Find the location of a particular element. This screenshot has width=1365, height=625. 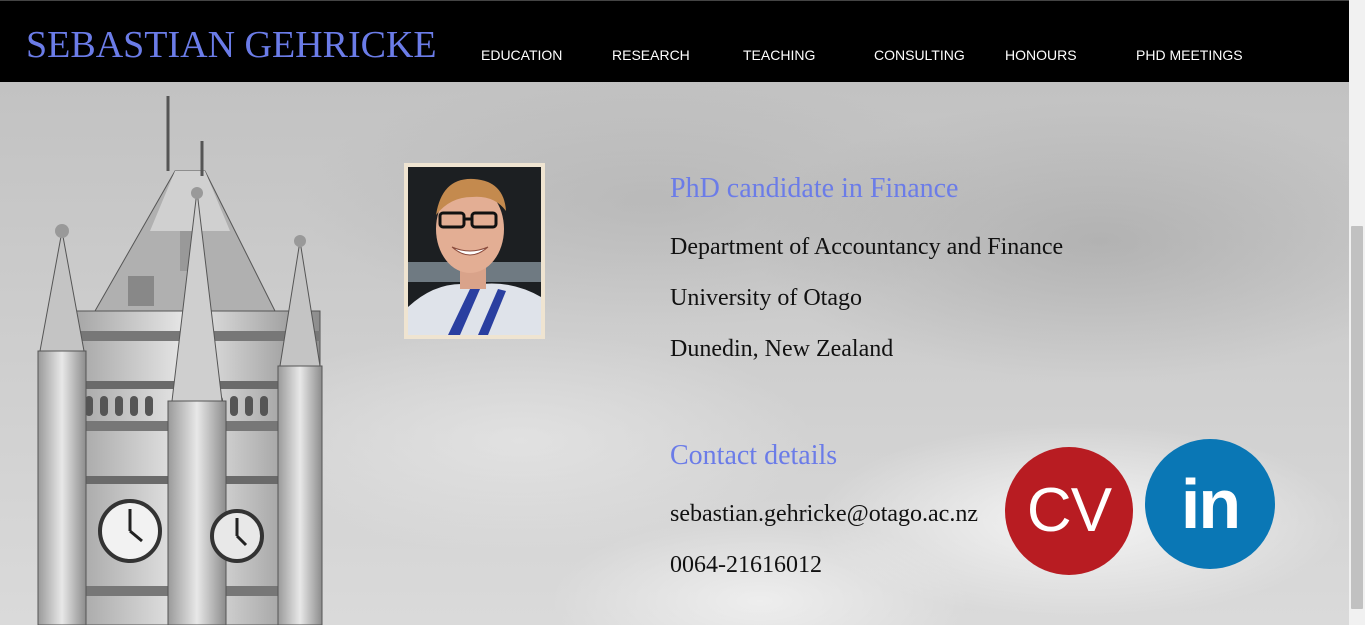

nav-link-teaching: TEACHING is located at coordinates (779, 55).